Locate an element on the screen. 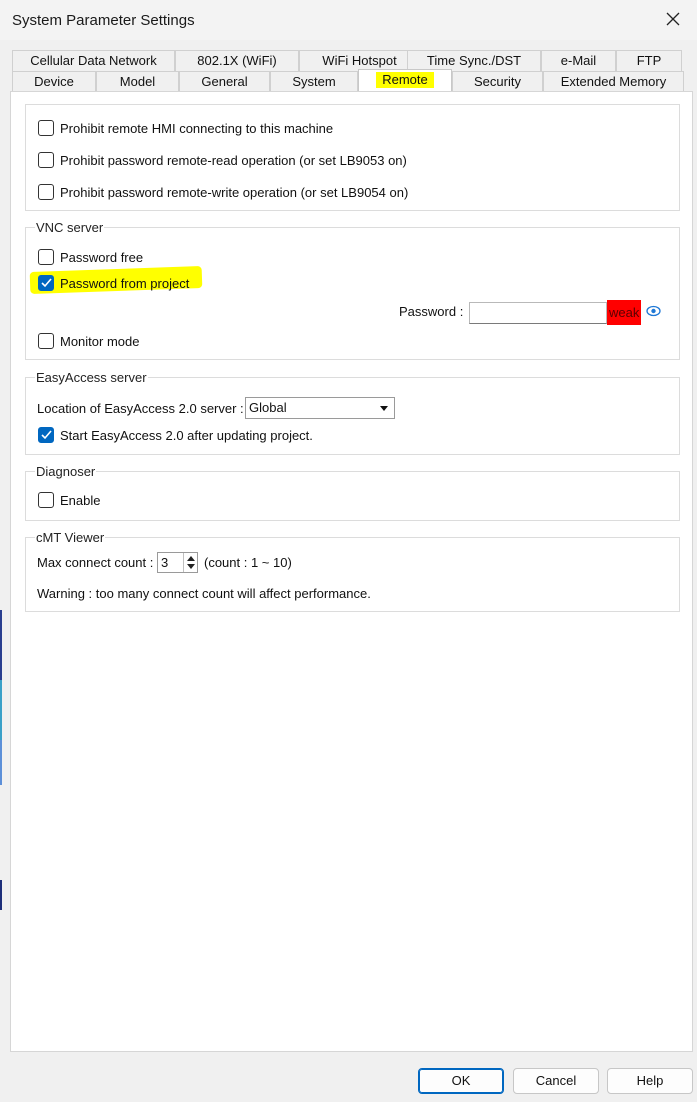 The width and height of the screenshot is (697, 1102). location-select: Global is located at coordinates (320, 408).